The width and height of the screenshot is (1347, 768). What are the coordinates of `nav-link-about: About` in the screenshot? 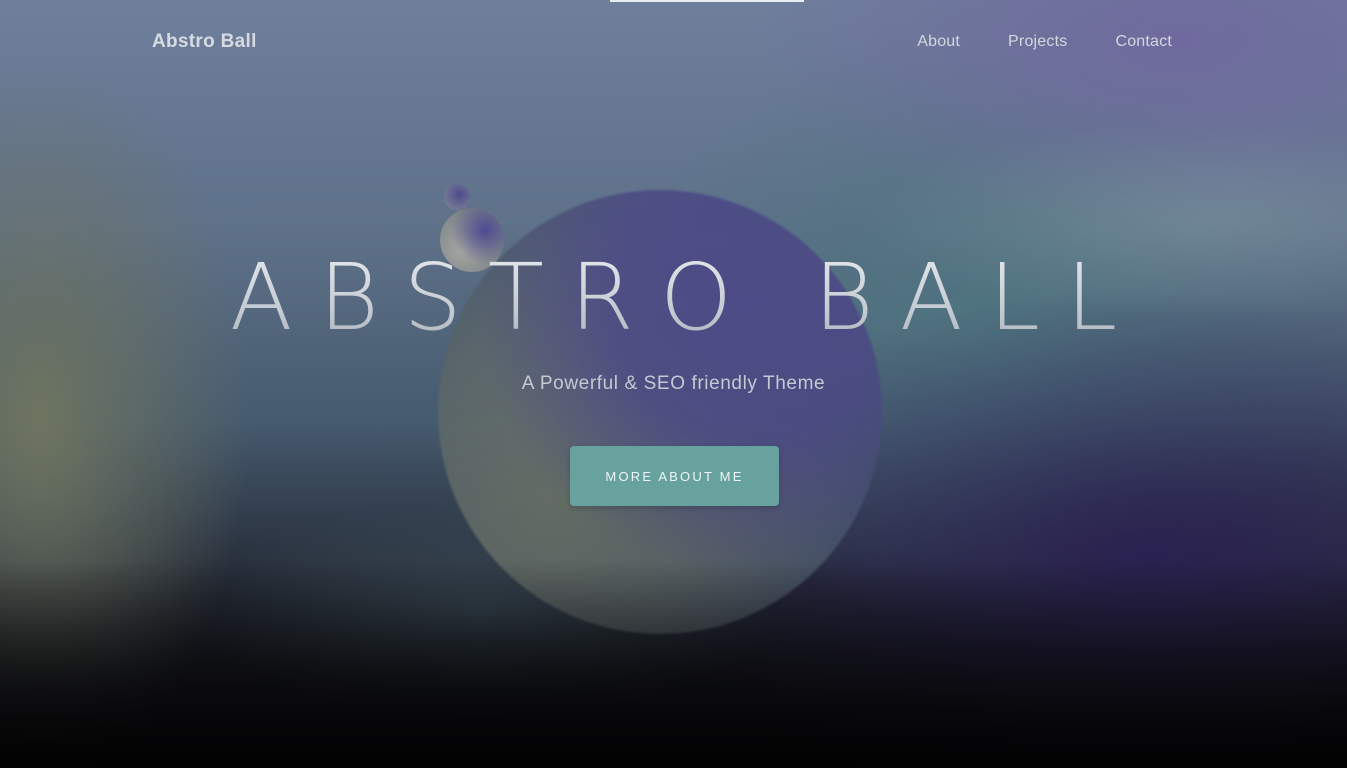 It's located at (938, 42).